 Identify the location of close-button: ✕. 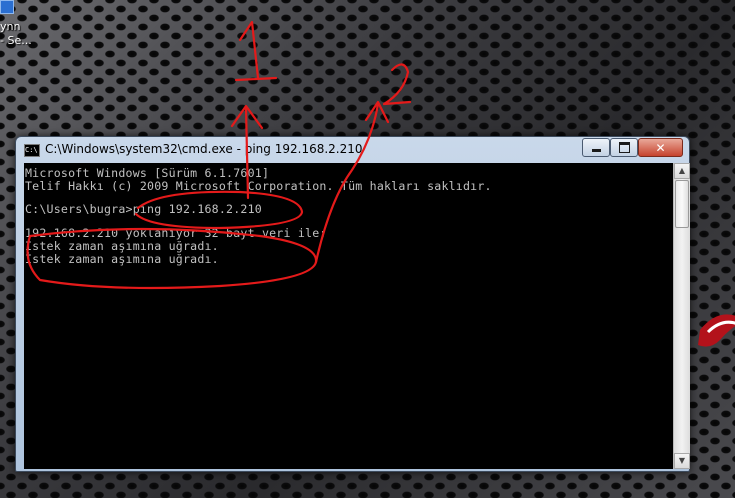
(660, 147).